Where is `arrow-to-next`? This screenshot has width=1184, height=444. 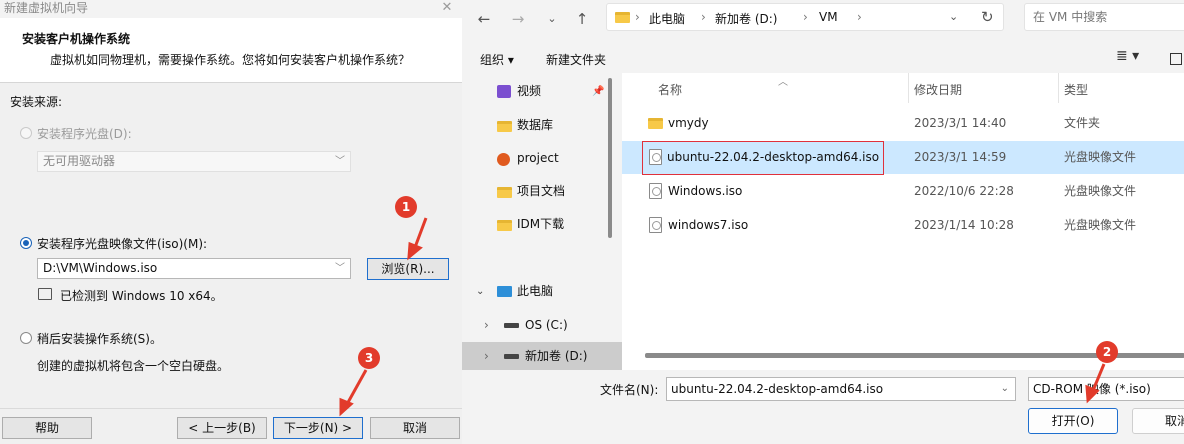
arrow-to-next is located at coordinates (356, 388).